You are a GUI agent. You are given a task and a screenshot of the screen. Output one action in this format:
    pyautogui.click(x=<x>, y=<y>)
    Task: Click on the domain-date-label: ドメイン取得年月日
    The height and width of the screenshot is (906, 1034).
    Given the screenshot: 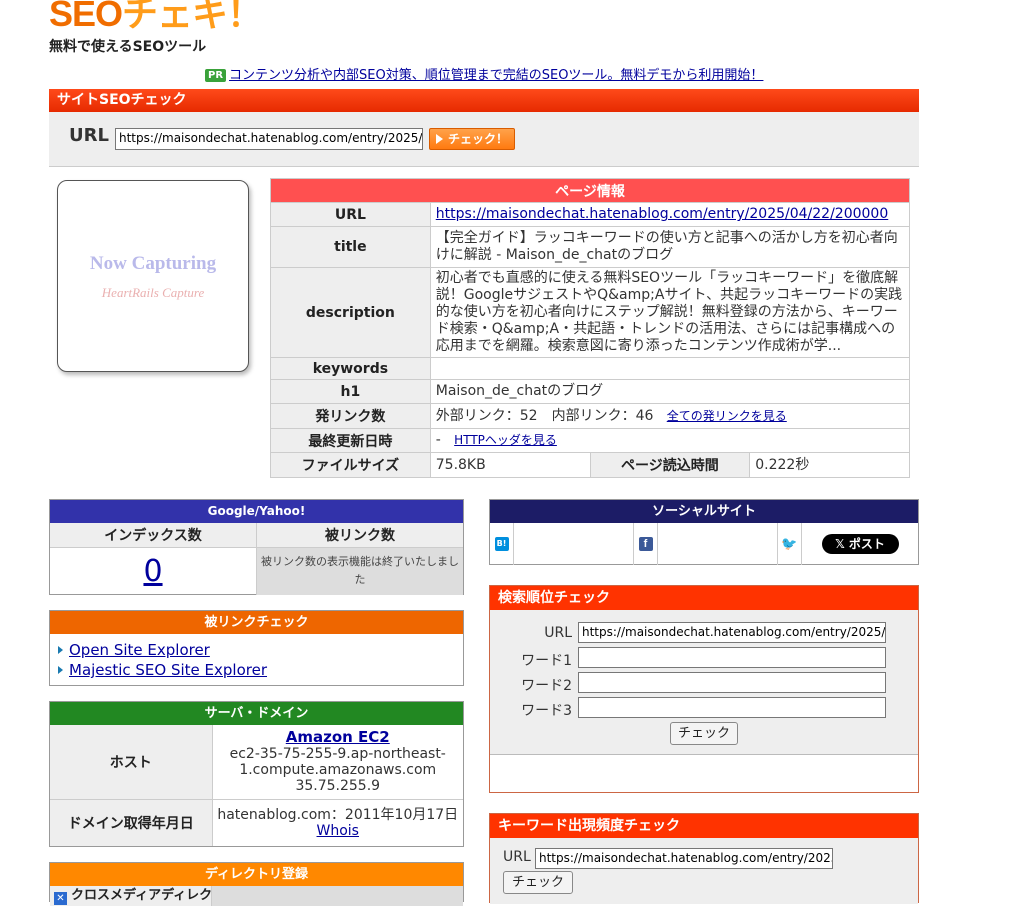 What is the action you would take?
    pyautogui.click(x=131, y=822)
    